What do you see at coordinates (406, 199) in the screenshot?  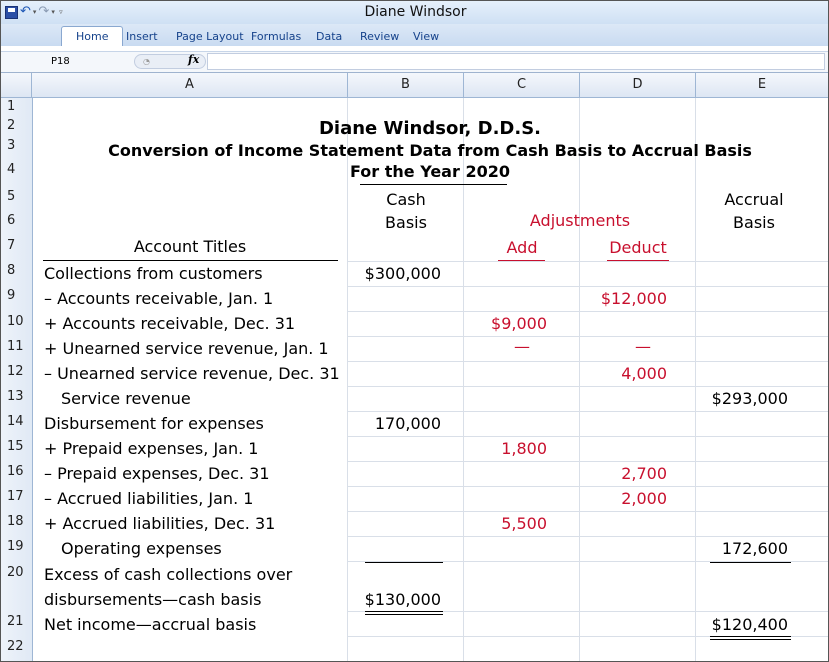 I see `cash-header: Cash` at bounding box center [406, 199].